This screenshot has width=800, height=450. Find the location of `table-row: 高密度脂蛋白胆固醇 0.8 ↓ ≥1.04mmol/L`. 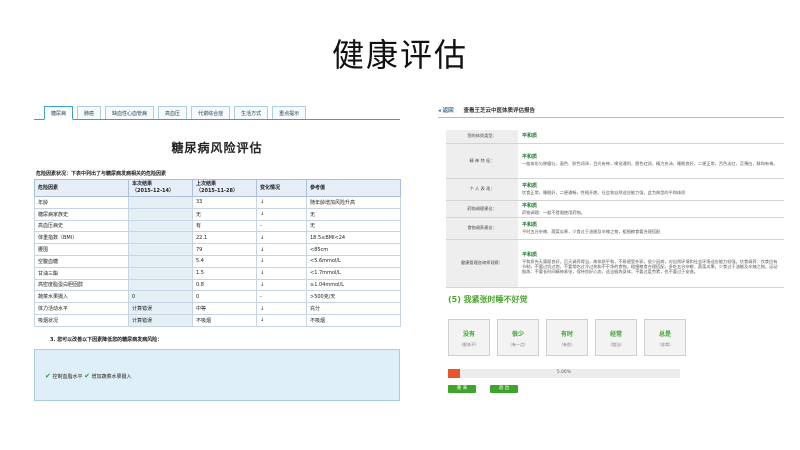

table-row: 高密度脂蛋白胆固醇 0.8 ↓ ≥1.04mmol/L is located at coordinates (217, 285).